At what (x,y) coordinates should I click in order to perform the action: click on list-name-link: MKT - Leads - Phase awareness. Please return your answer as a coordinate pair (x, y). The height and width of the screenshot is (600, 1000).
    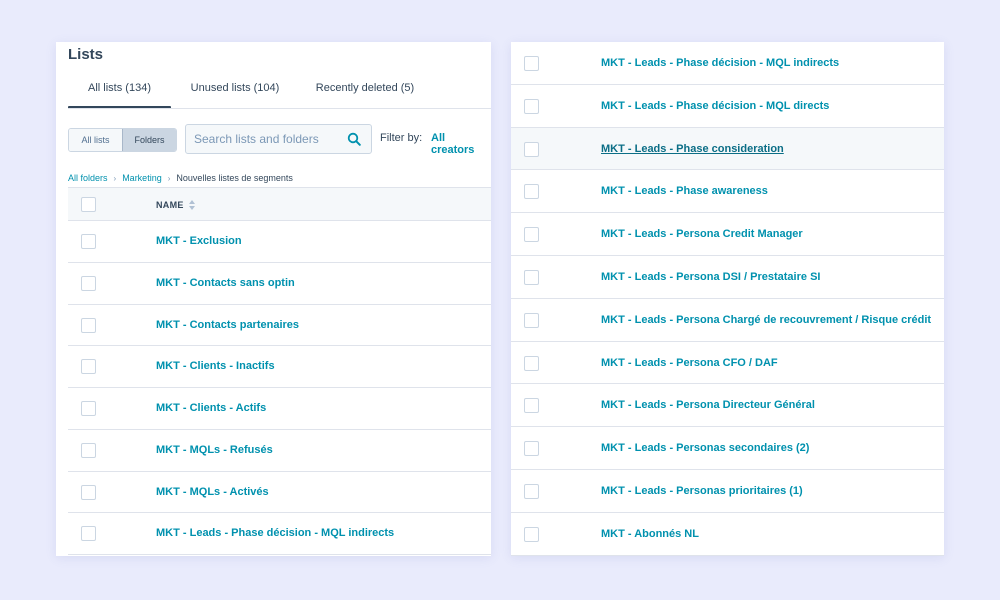
    Looking at the image, I should click on (684, 191).